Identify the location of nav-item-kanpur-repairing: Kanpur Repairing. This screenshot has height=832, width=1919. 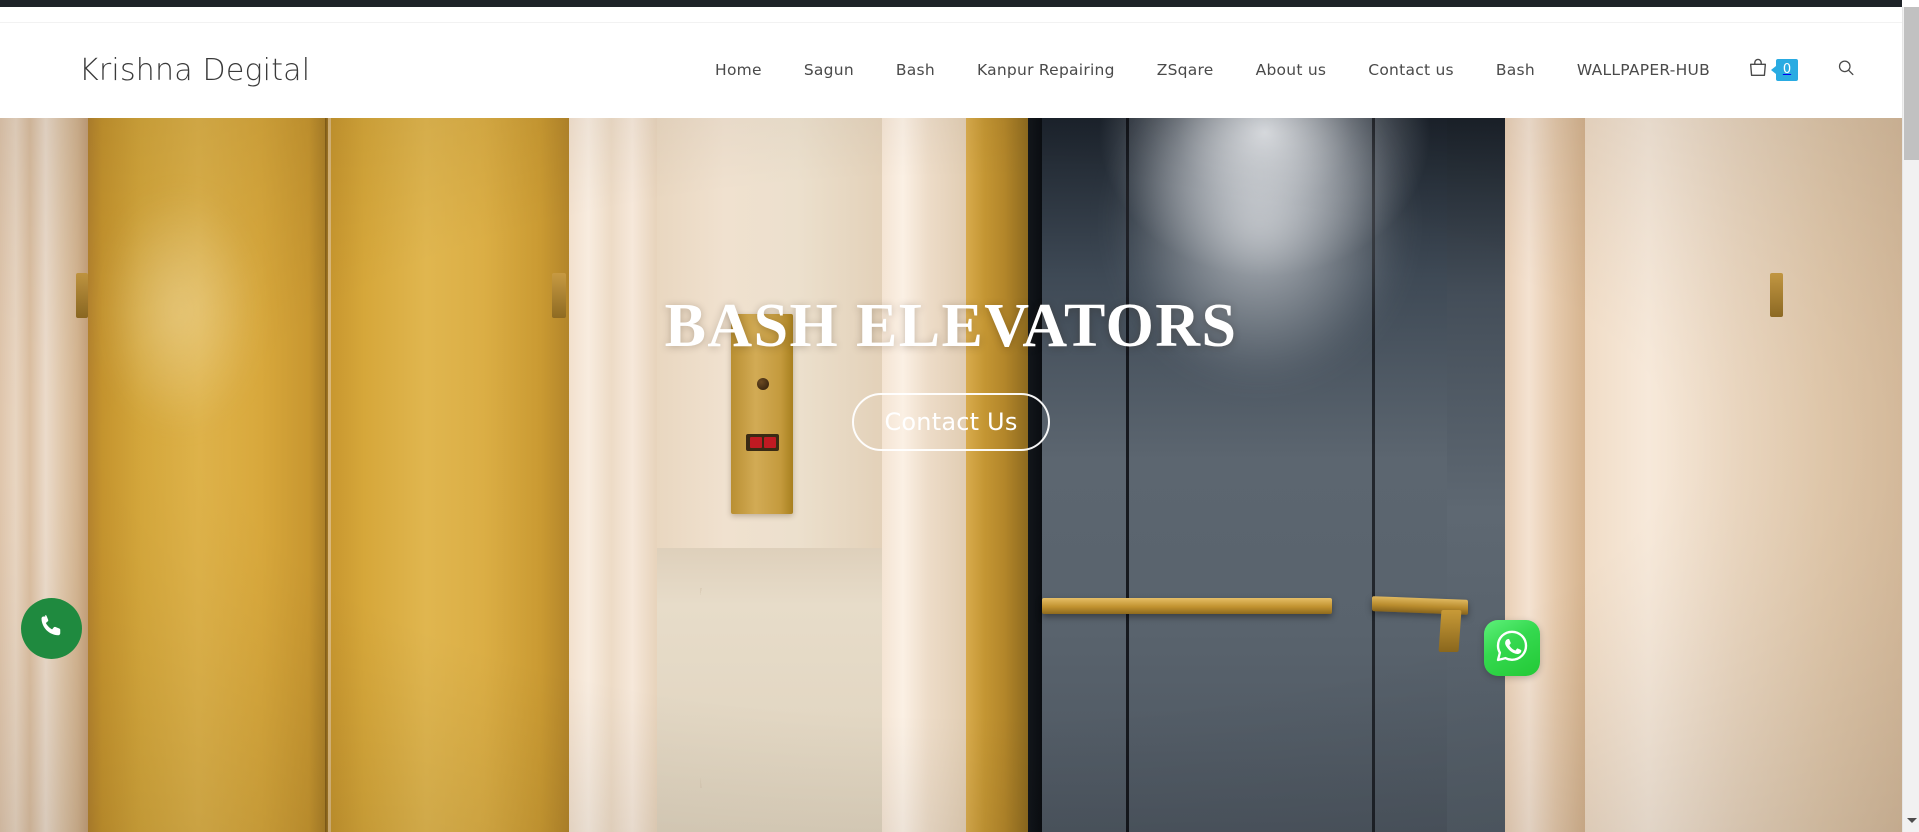
(1046, 70).